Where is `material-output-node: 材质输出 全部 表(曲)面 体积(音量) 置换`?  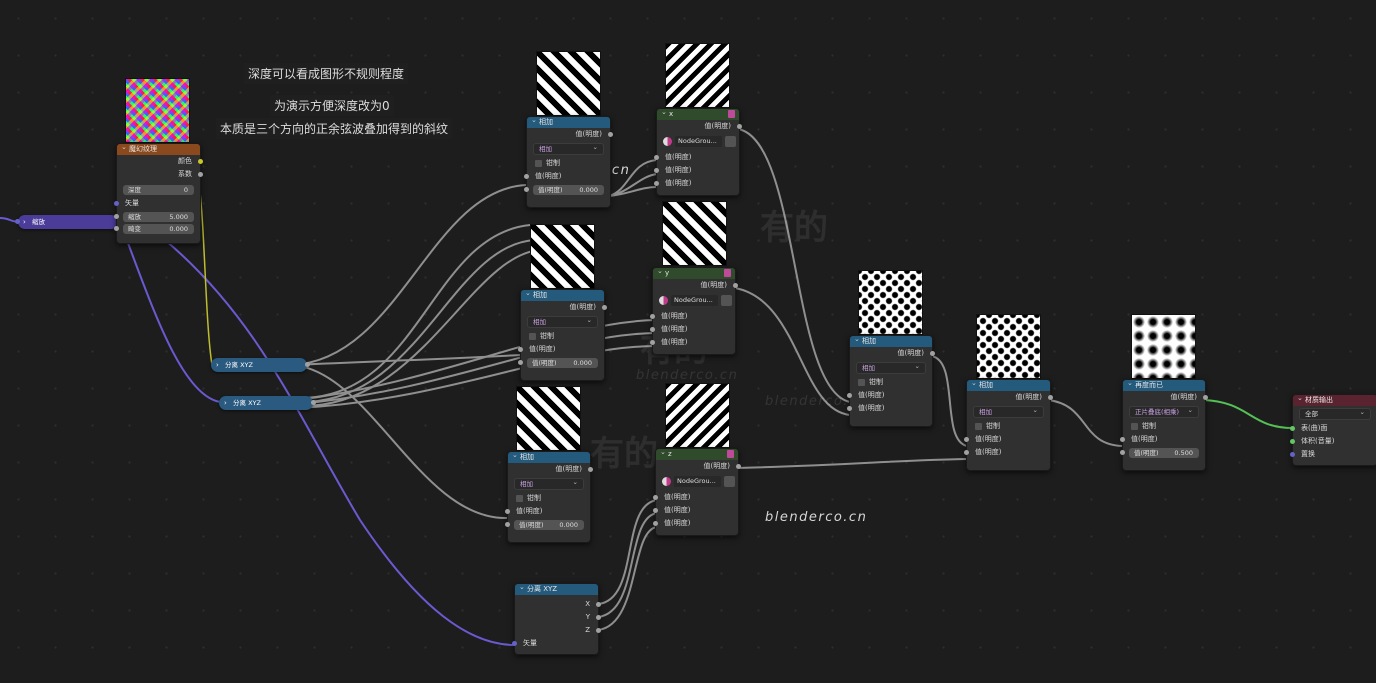 material-output-node: 材质输出 全部 表(曲)面 体积(音量) 置换 is located at coordinates (1333, 430).